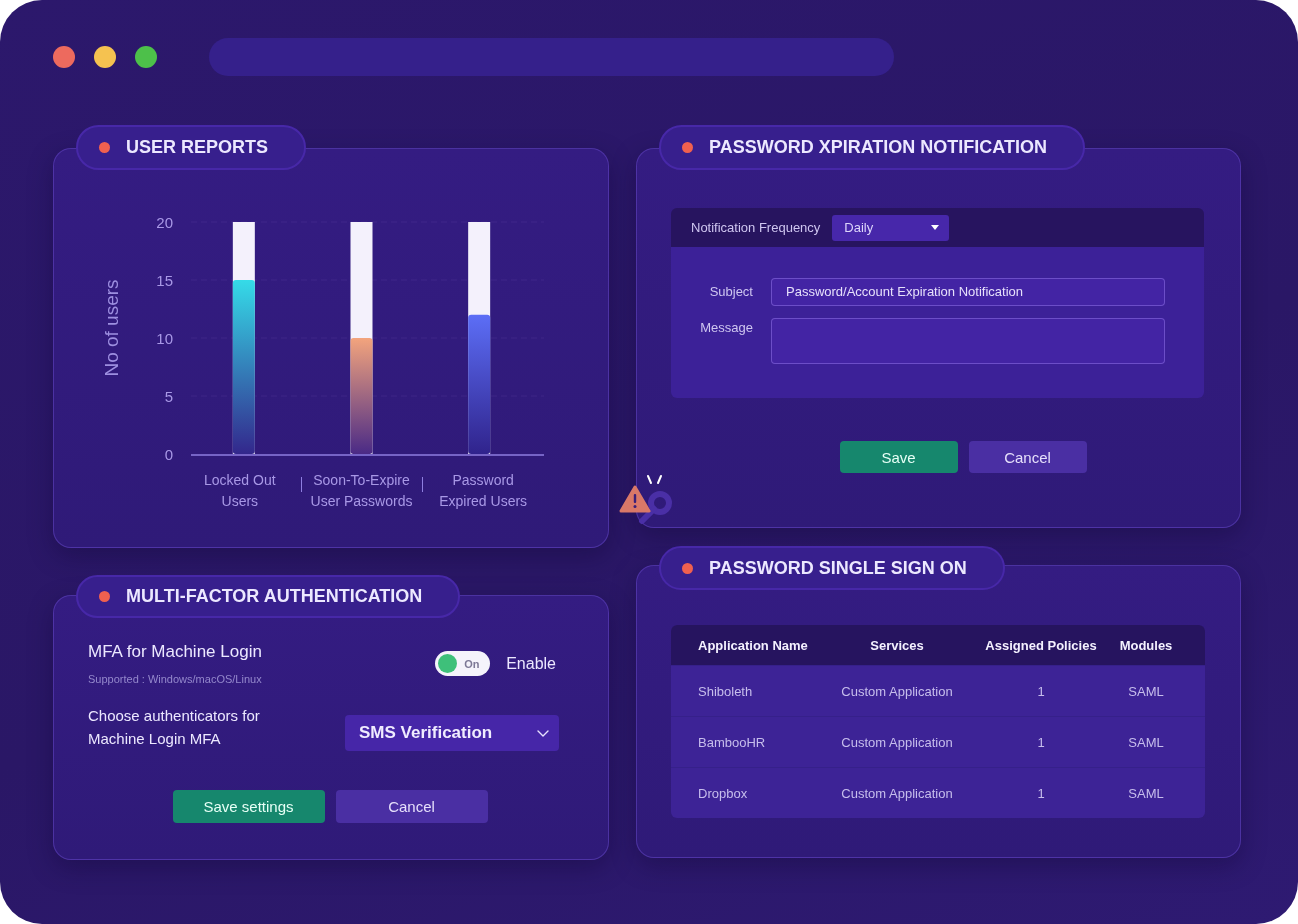 The width and height of the screenshot is (1298, 924). I want to click on warning-key-icon, so click(646, 499).